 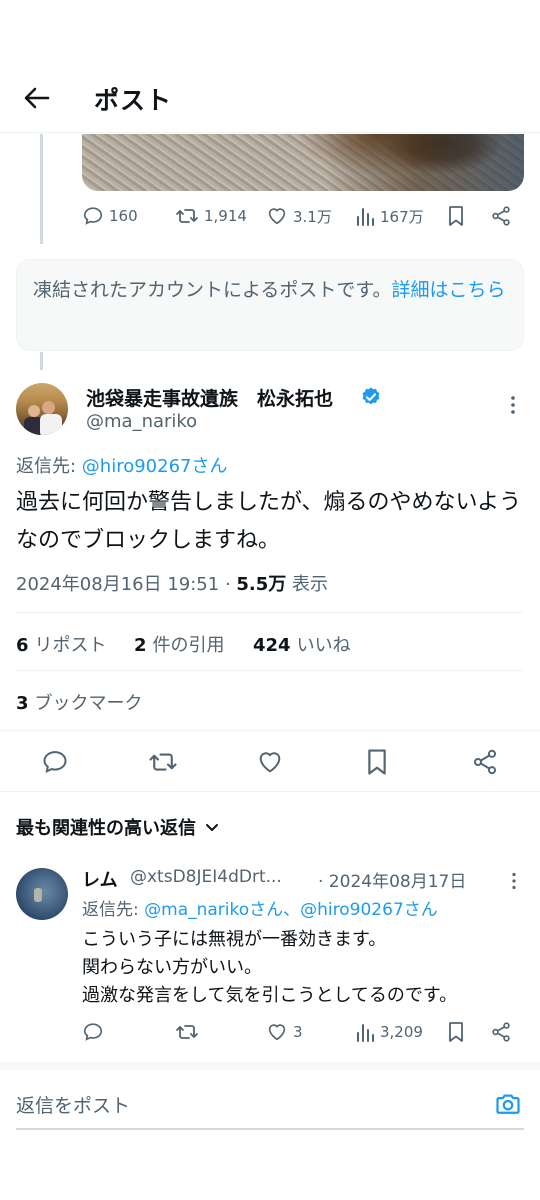 I want to click on post-metadata: 2024年08月16日 19:51 · 5.5万 表示, so click(x=172, y=583).